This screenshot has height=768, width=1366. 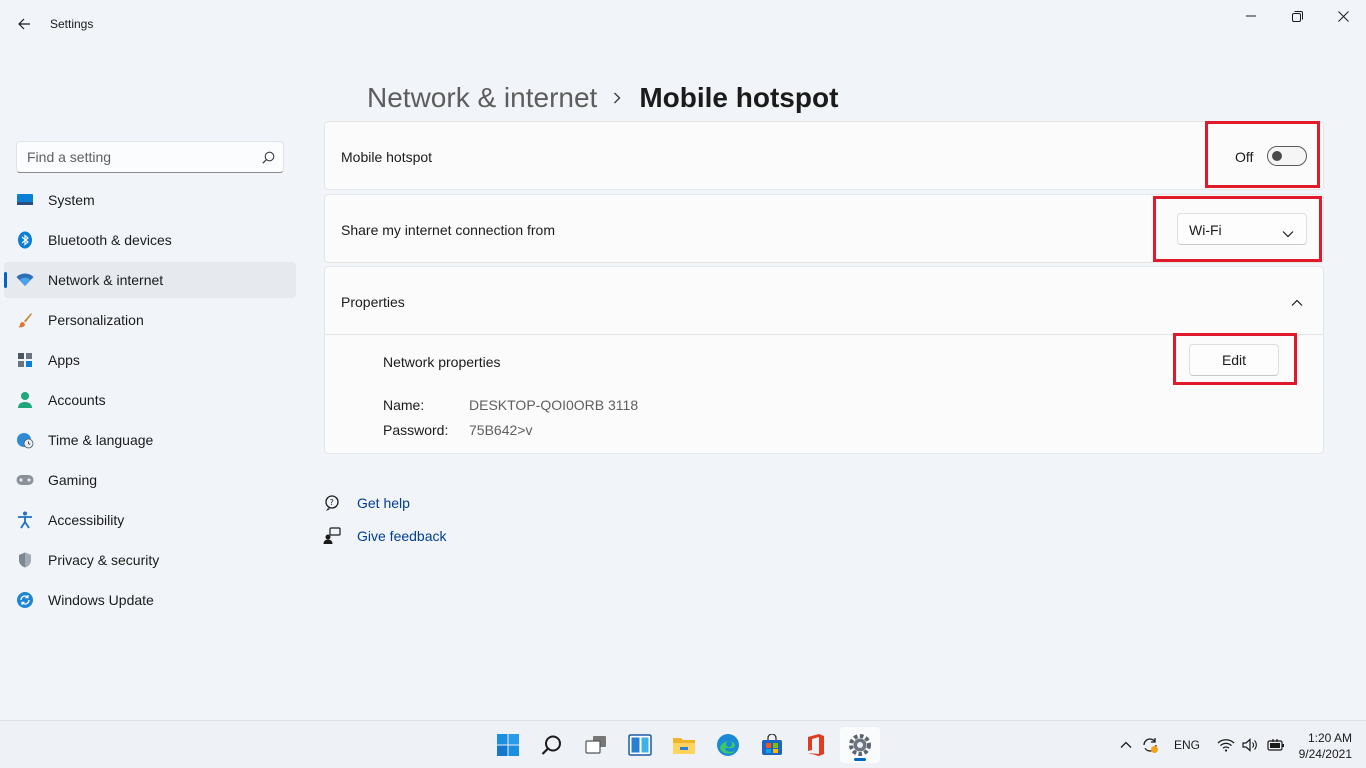 I want to click on sidebar-item-bluetooth: Bluetooth & devices, so click(x=150, y=240).